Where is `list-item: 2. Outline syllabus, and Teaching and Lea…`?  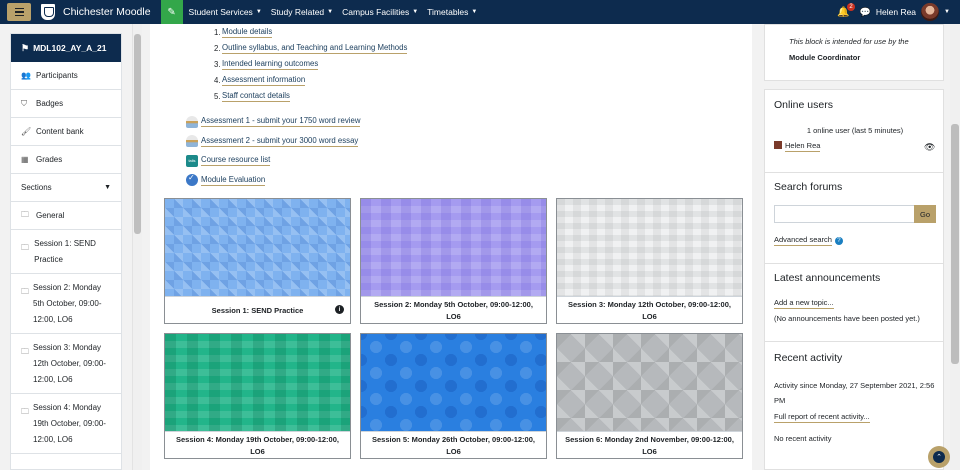
list-item: 2. Outline syllabus, and Teaching and Lea… is located at coordinates (311, 48).